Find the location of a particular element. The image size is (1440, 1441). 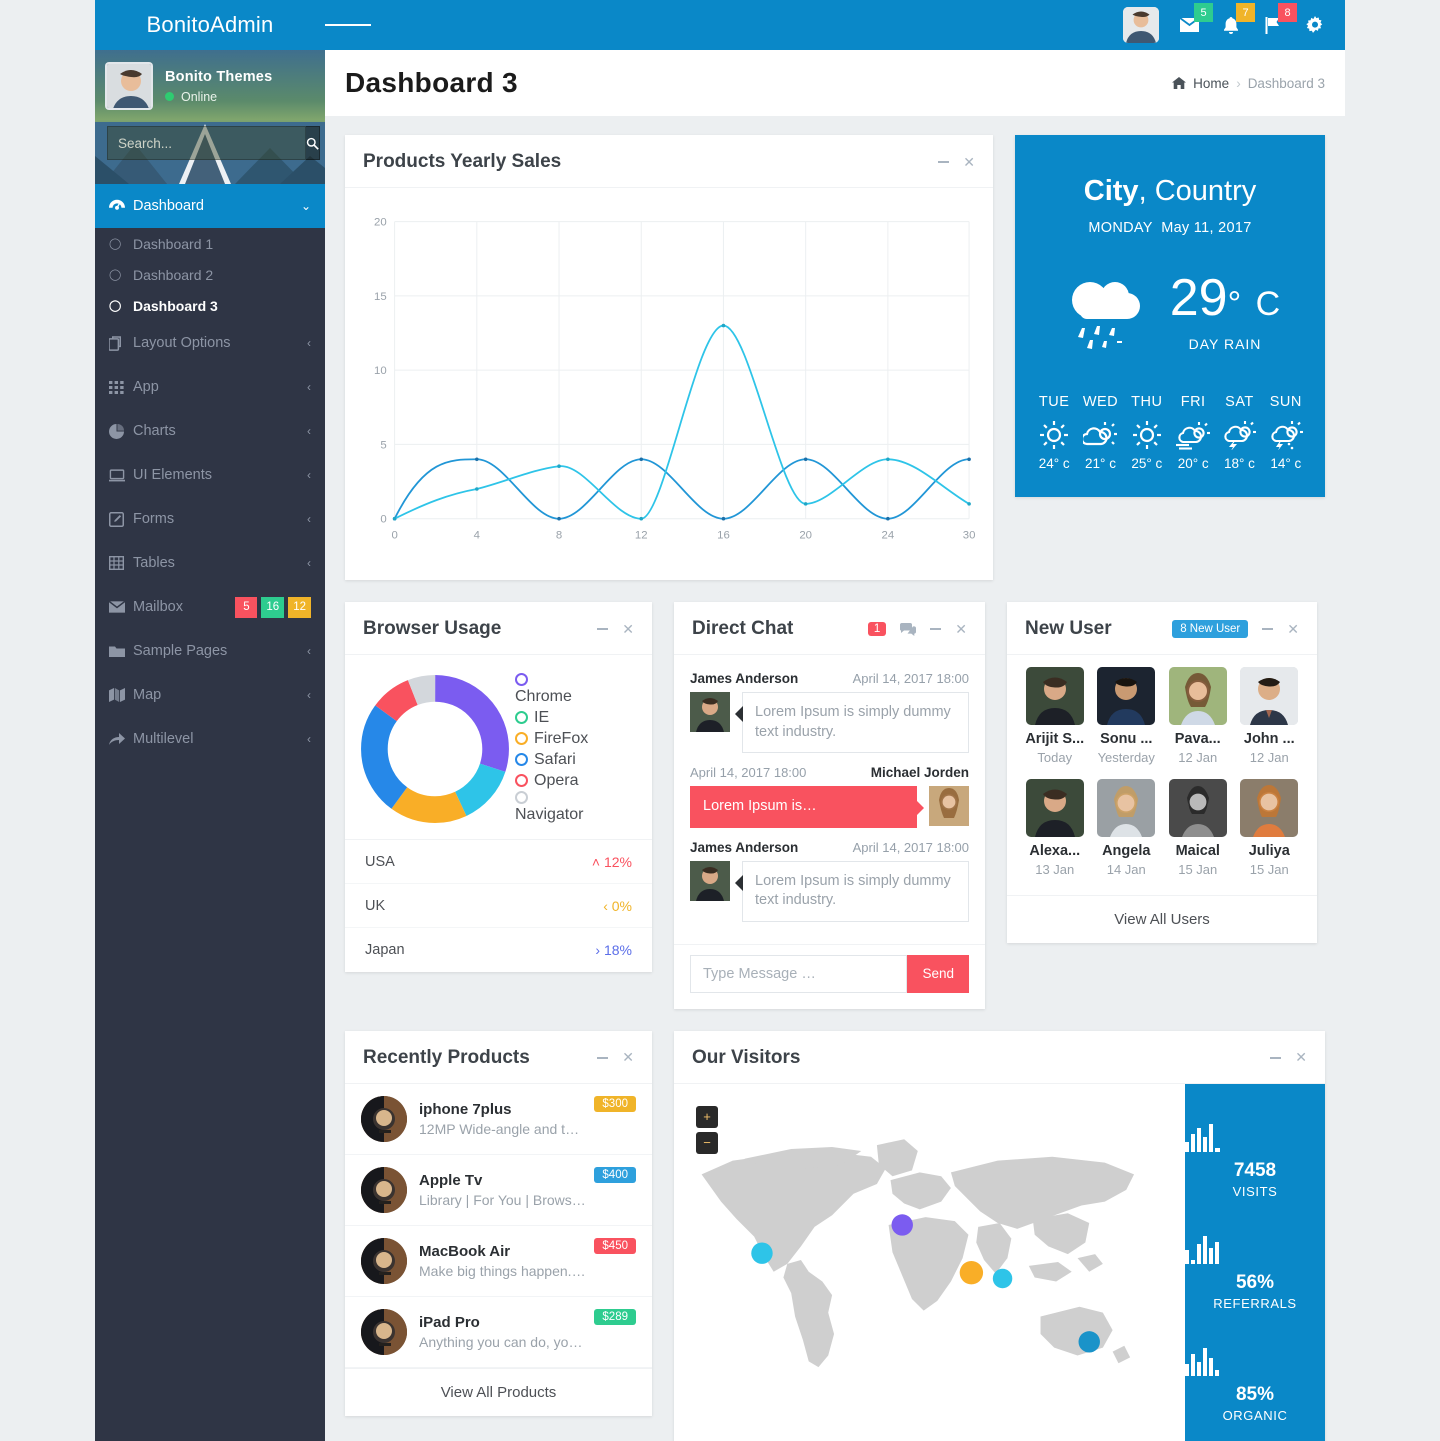

sidebar-item-multilevel: Multilevel ‹ is located at coordinates (210, 739).